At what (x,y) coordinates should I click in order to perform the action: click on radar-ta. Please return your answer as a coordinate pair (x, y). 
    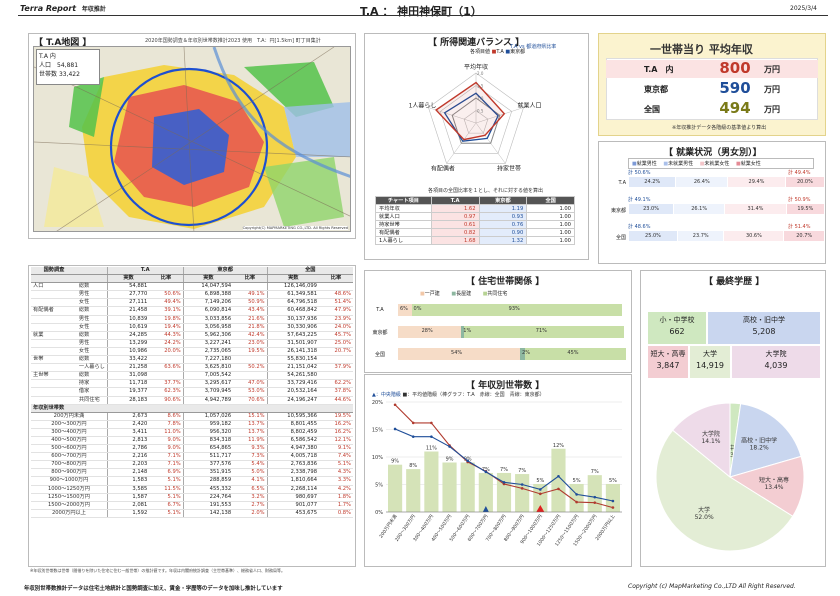
    Looking at the image, I should click on (470, 111).